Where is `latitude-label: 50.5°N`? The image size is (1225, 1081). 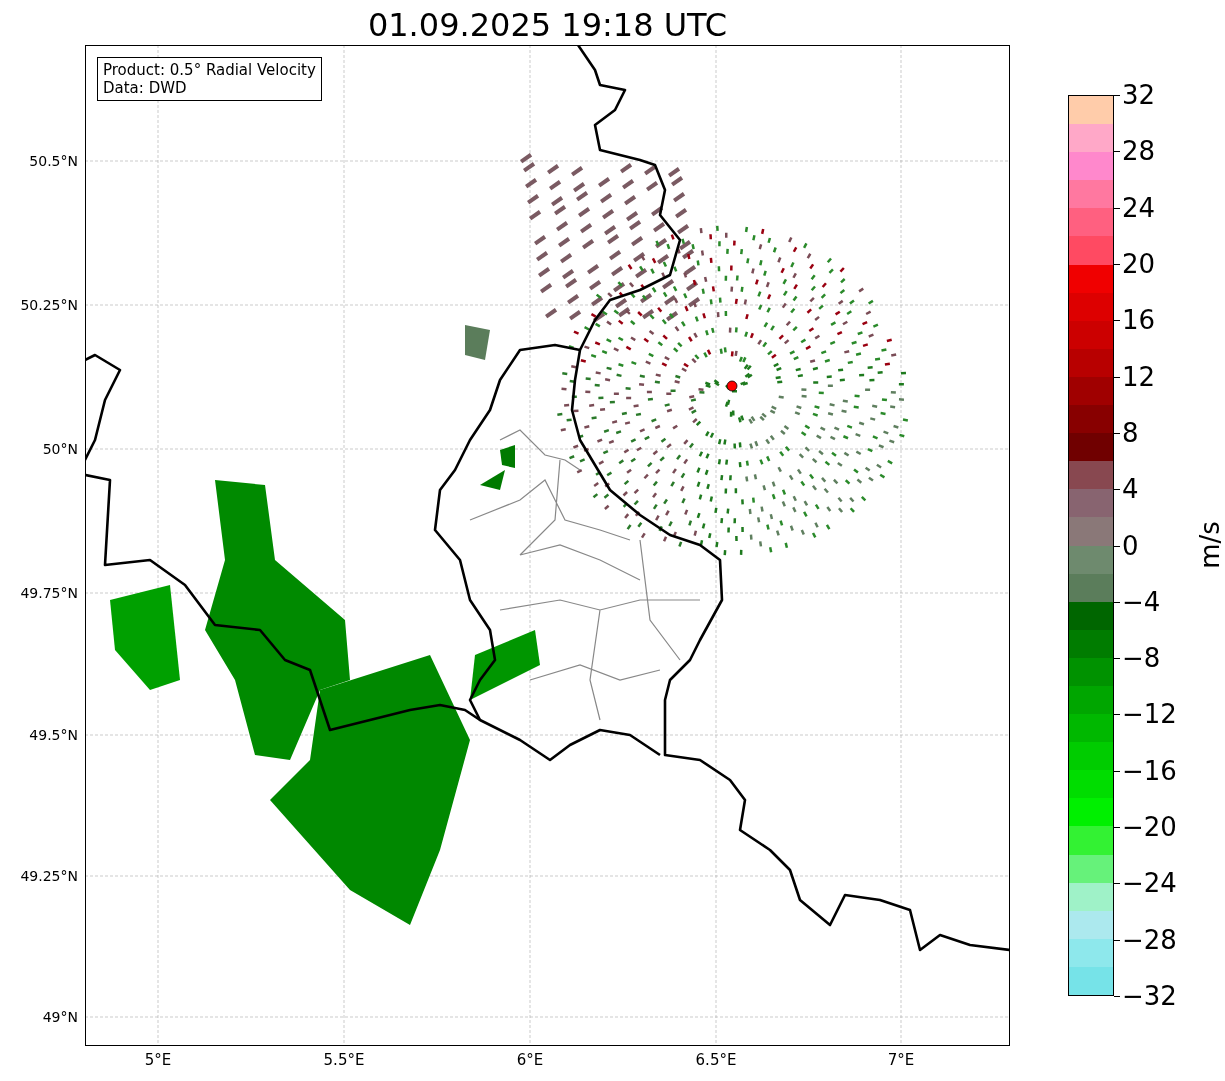
latitude-label: 50.5°N is located at coordinates (53, 161).